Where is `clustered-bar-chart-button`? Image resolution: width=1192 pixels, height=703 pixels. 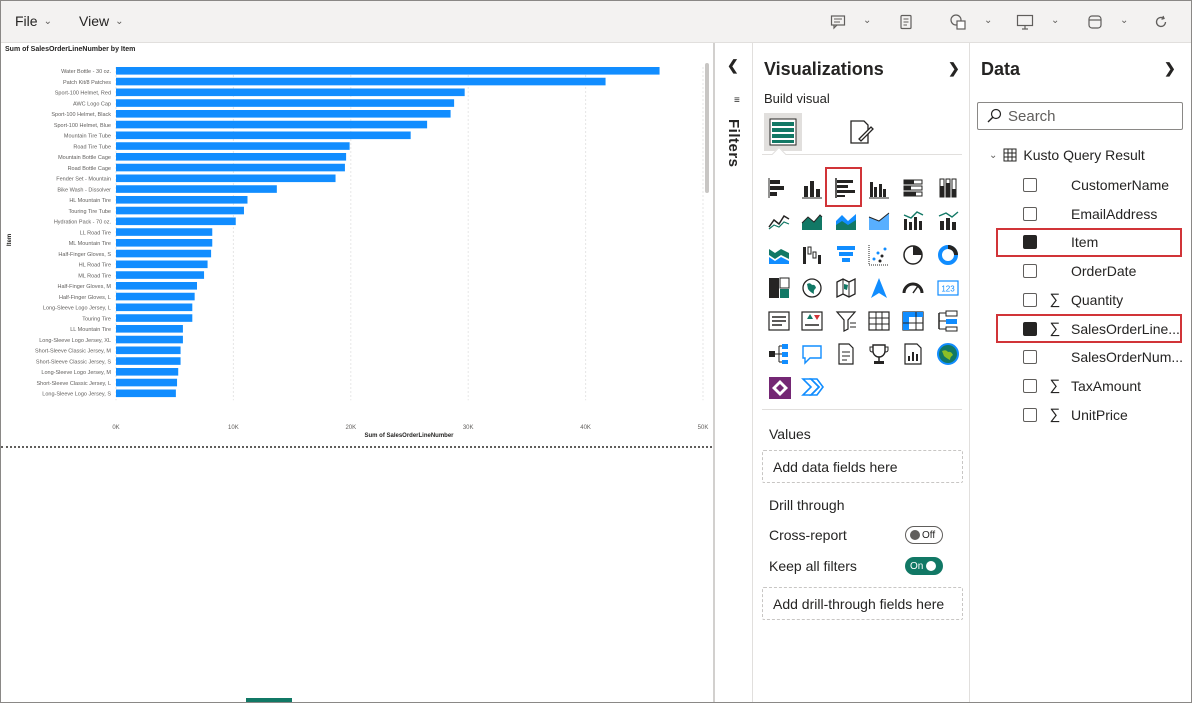
clustered-bar-chart-button is located at coordinates (846, 188).